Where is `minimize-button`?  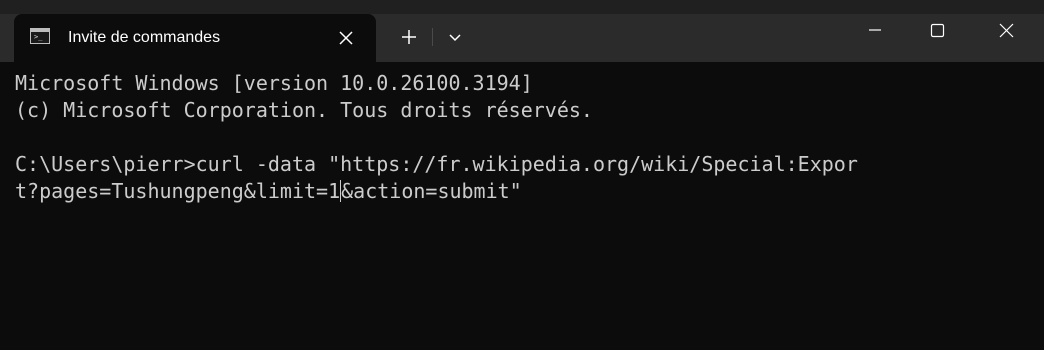
minimize-button is located at coordinates (875, 30).